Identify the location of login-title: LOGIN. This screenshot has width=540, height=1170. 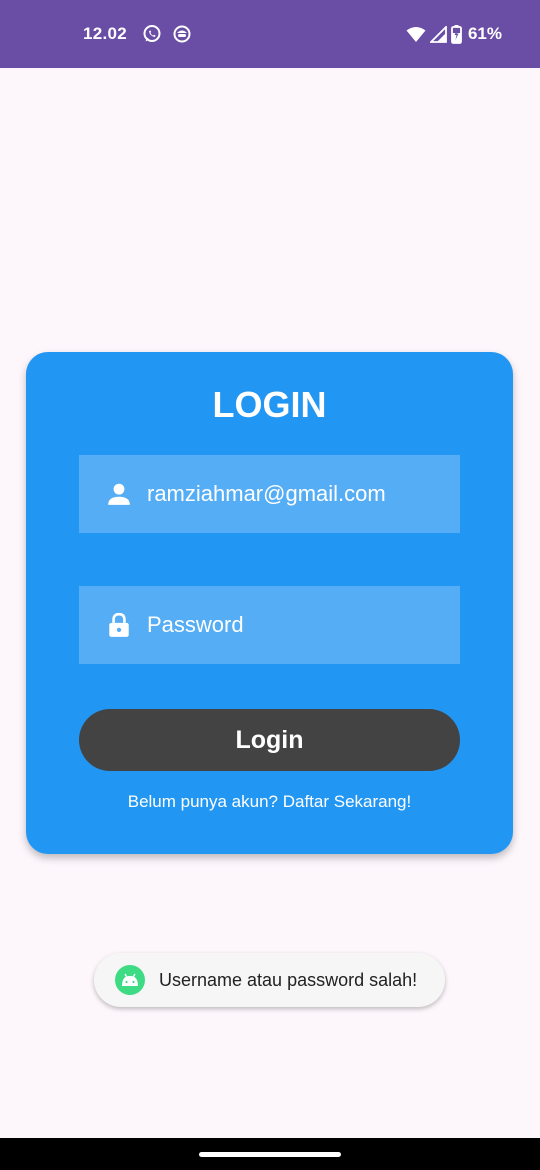
(269, 404).